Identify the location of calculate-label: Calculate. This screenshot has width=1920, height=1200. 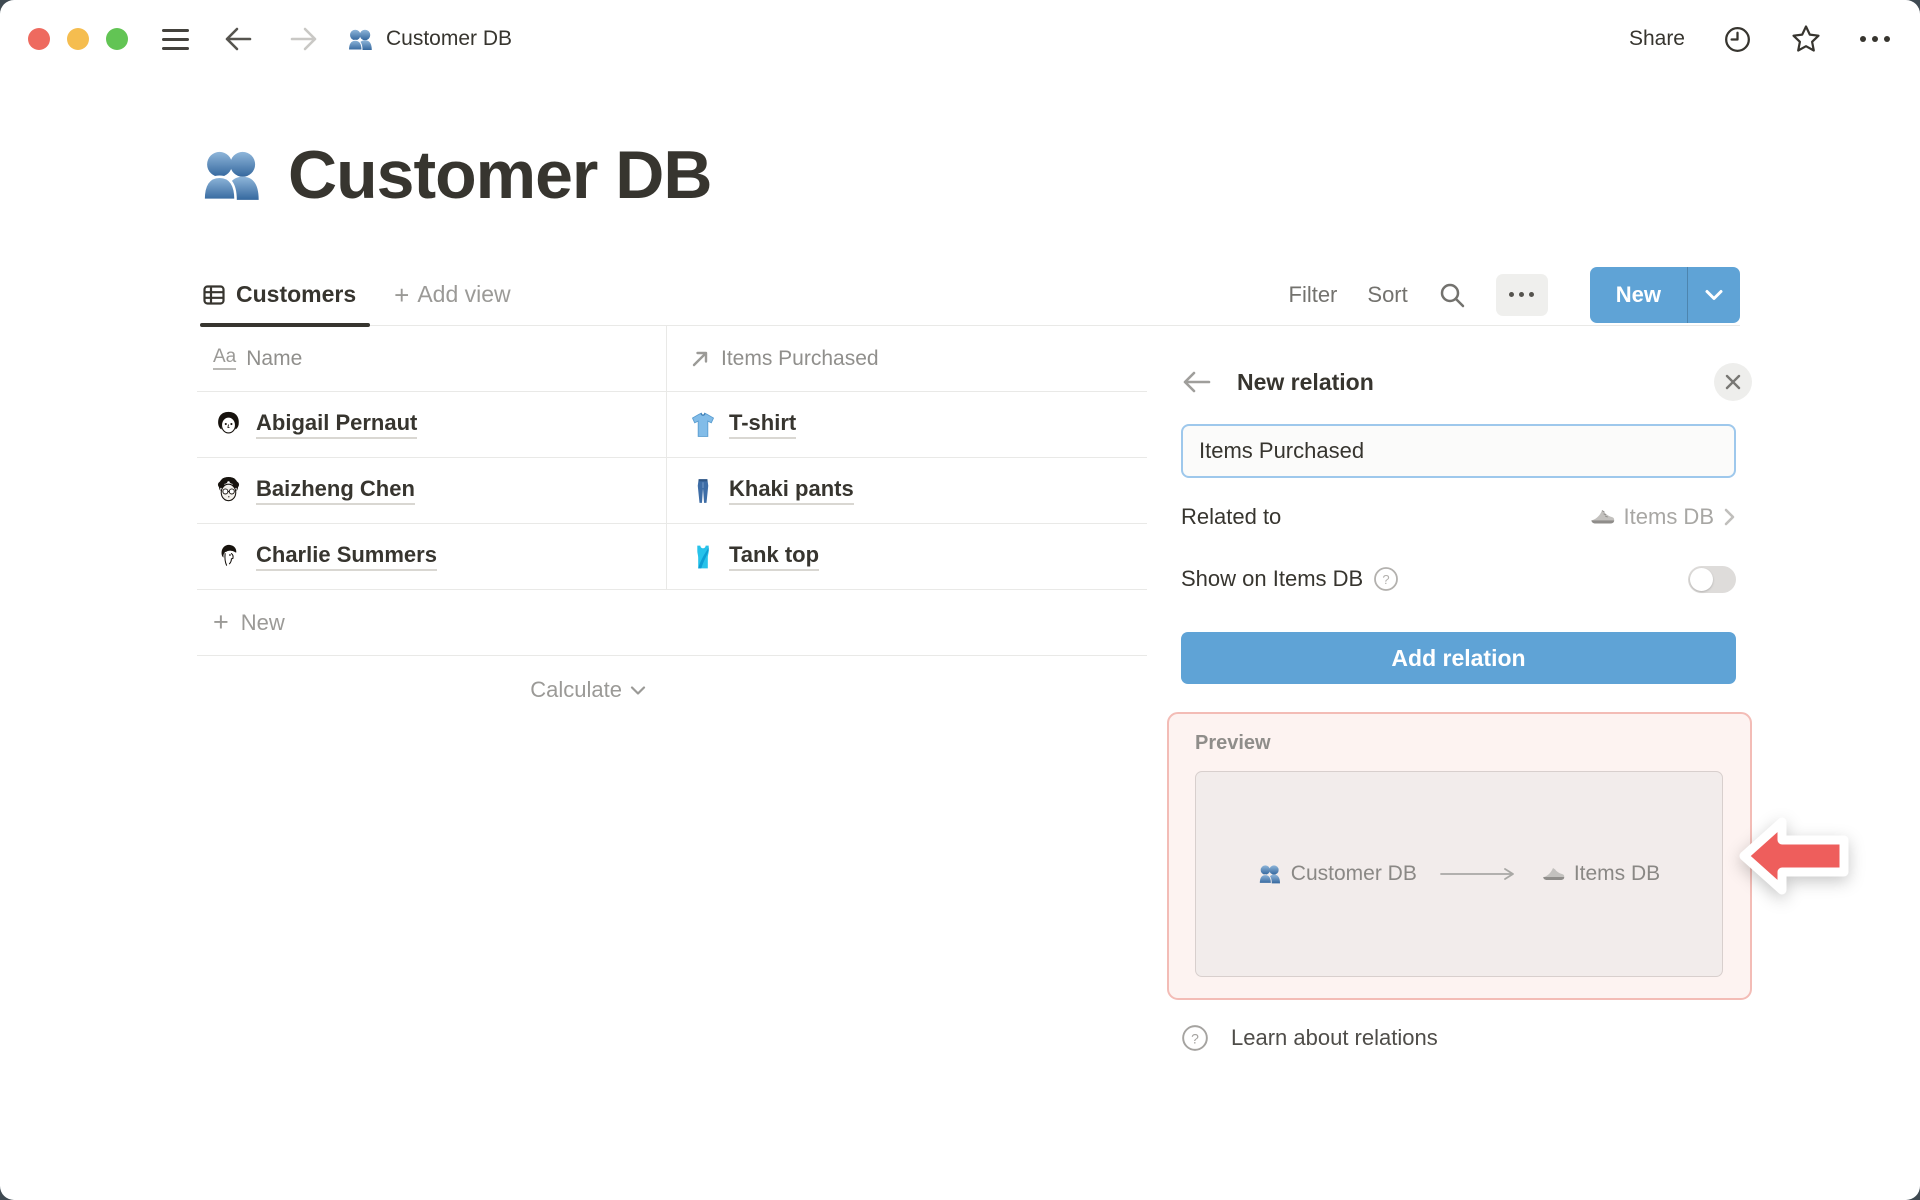
(576, 689).